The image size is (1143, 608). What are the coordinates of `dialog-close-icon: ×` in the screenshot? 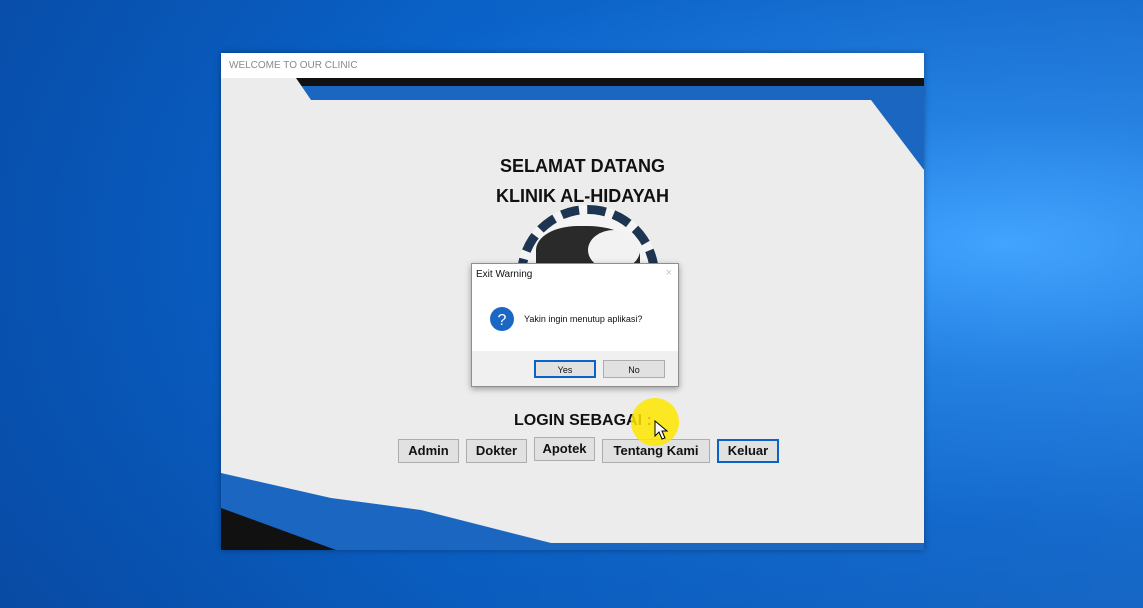 It's located at (669, 273).